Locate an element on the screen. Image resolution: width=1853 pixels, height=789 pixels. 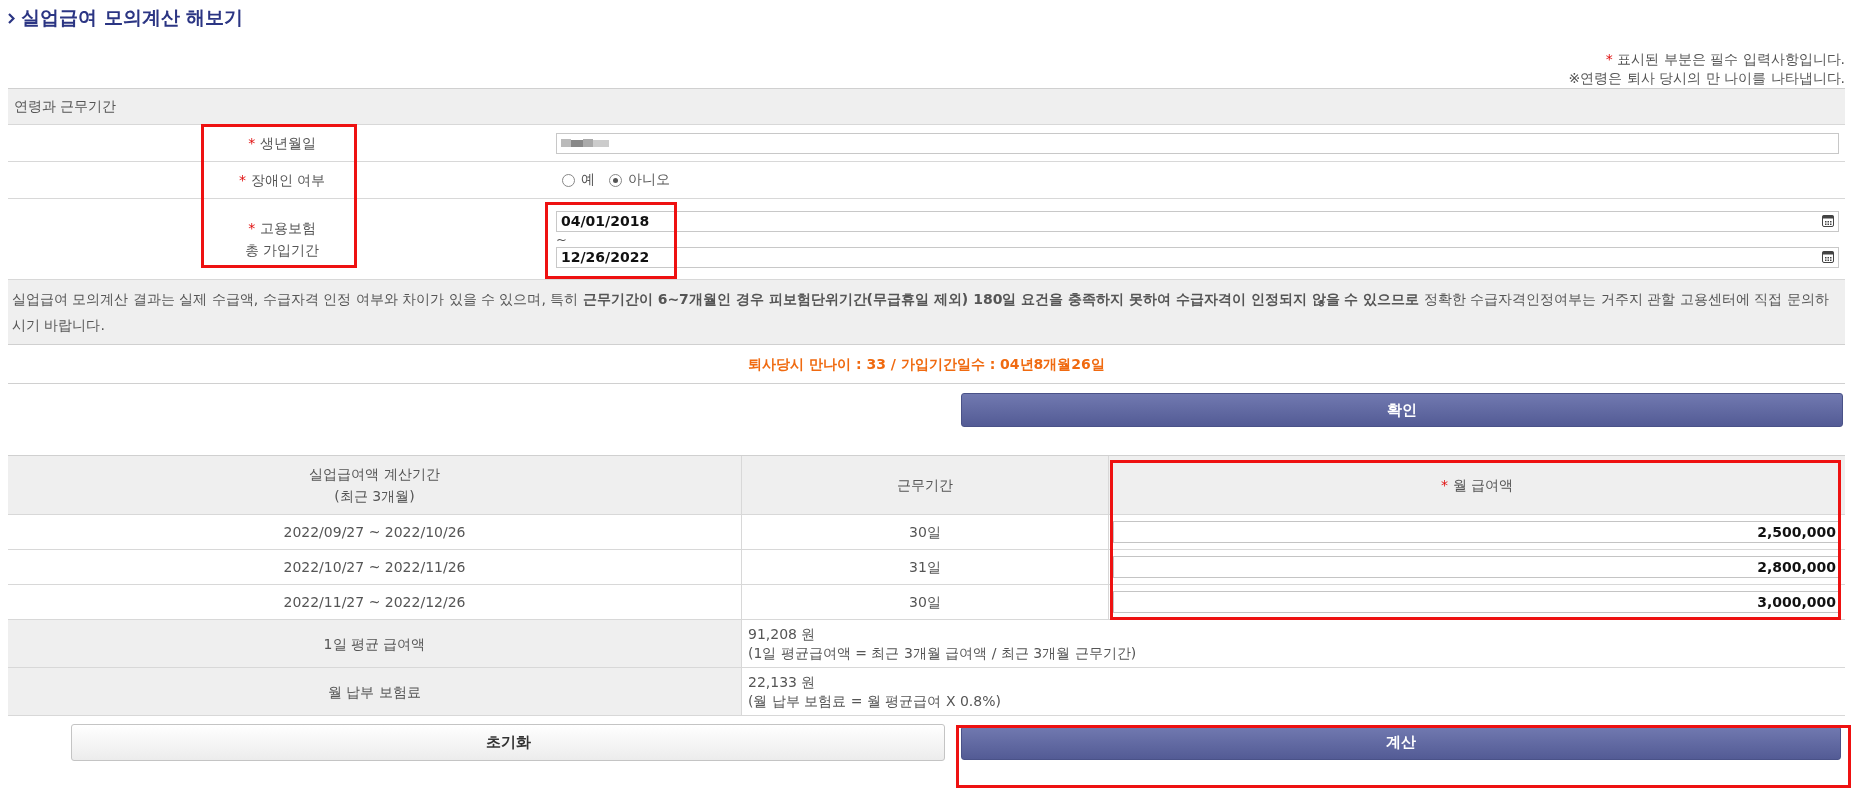
result-text: 퇴사당시 만나이 : 33 / 가입기간일수 : 04년8개월26일 is located at coordinates (926, 364).